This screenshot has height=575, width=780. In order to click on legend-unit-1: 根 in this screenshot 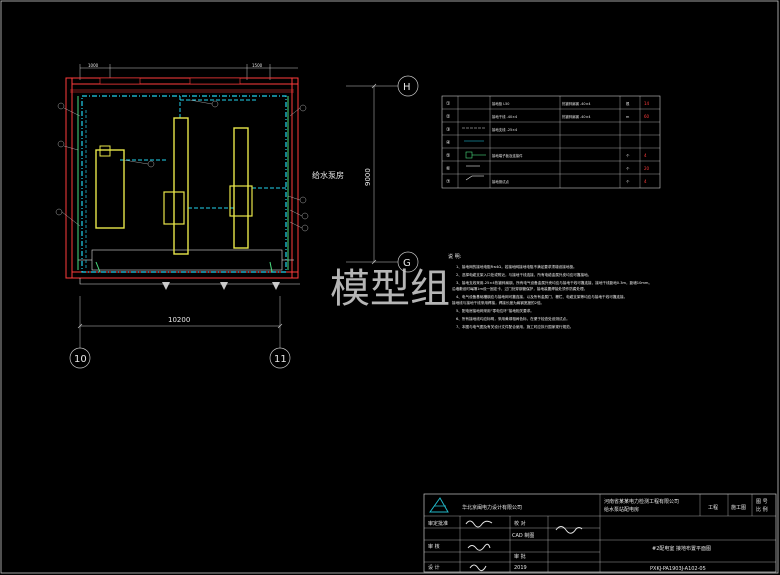, I will do `click(628, 103)`.